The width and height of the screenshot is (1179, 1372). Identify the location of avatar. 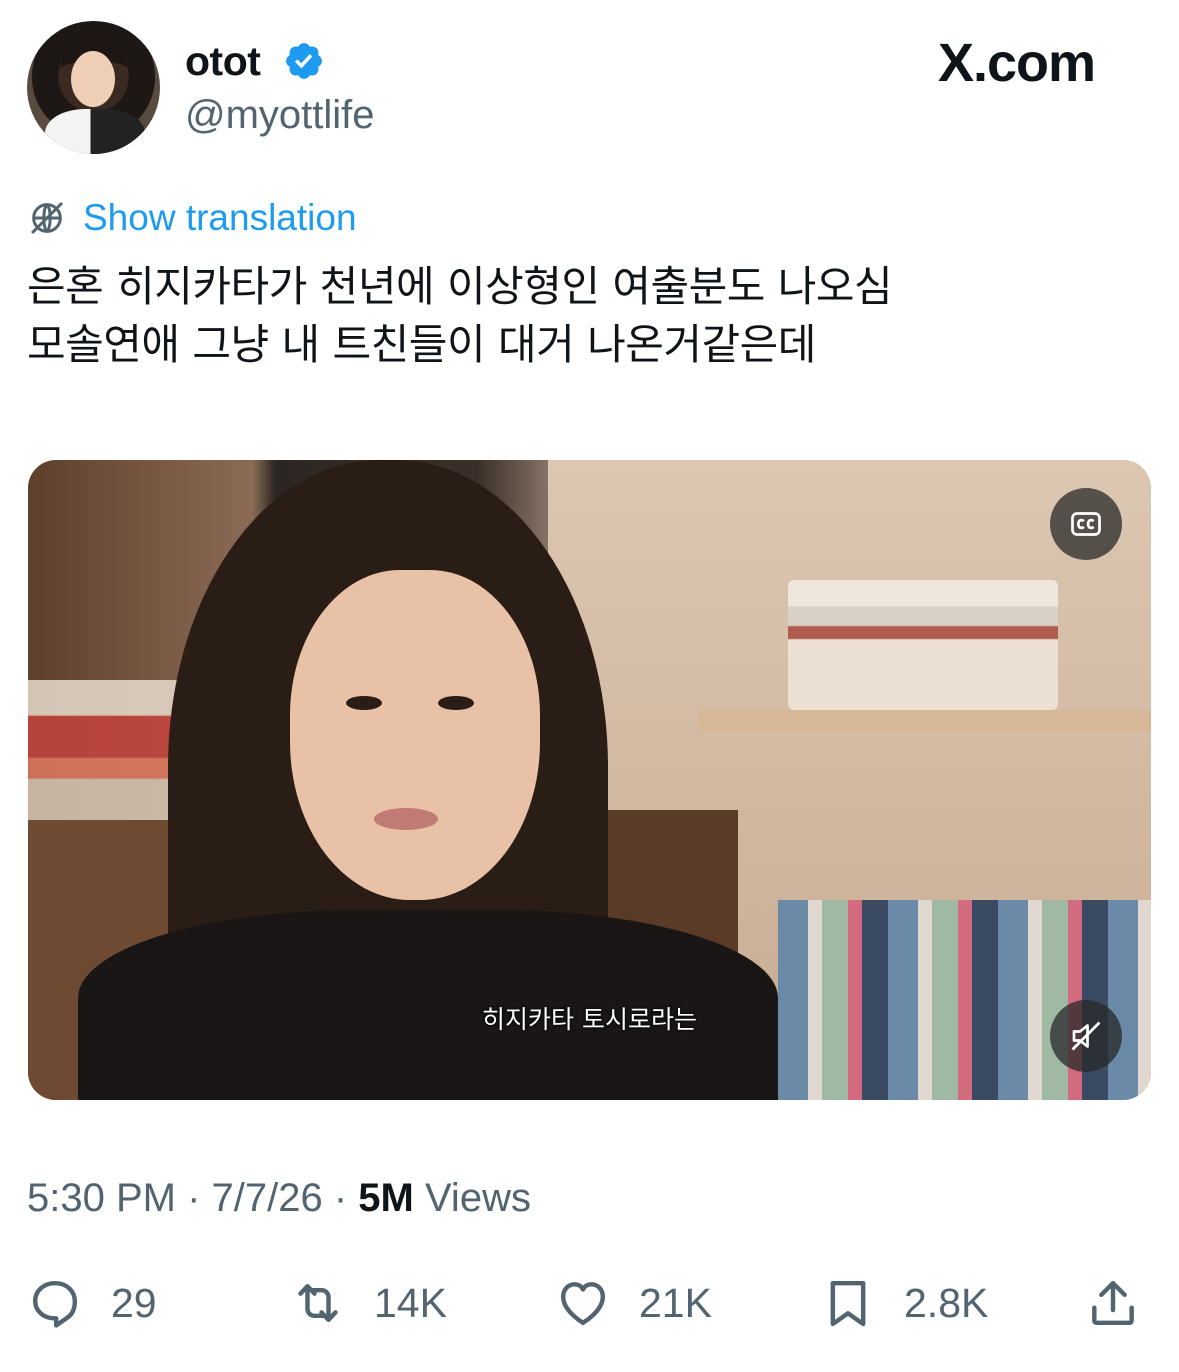
(93, 87).